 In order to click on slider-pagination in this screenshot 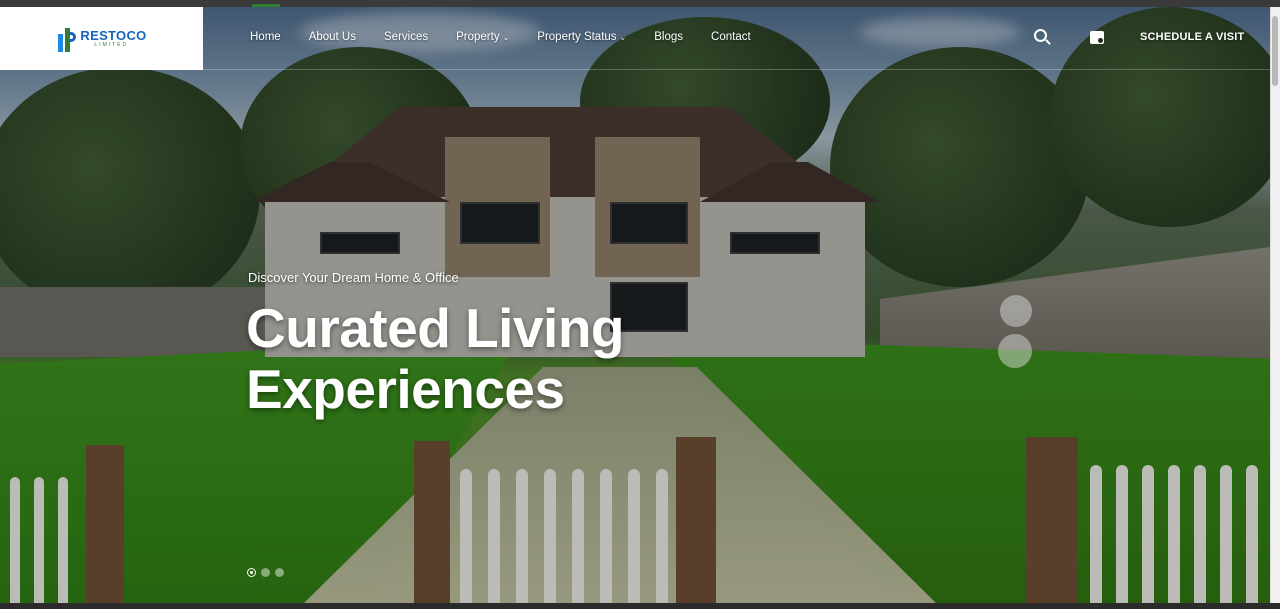, I will do `click(265, 572)`.